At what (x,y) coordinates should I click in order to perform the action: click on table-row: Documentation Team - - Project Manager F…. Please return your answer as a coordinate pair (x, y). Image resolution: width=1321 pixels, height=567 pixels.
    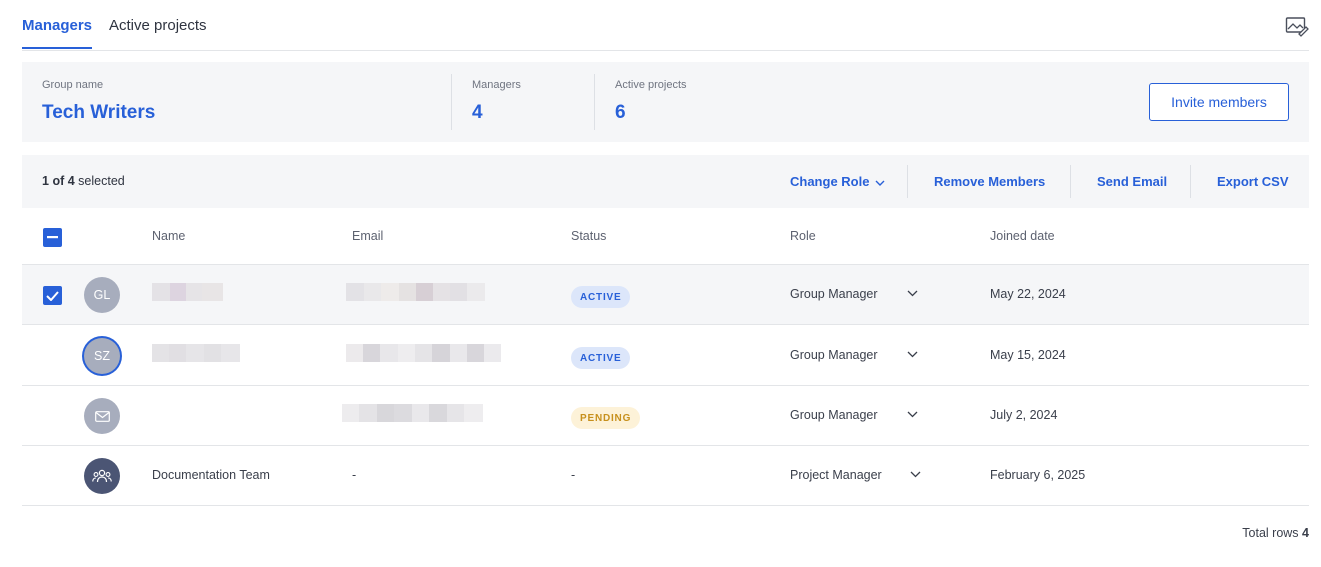
    Looking at the image, I should click on (665, 476).